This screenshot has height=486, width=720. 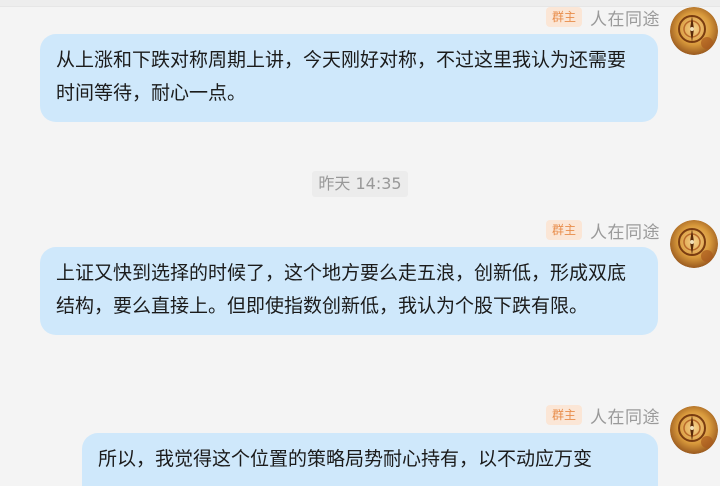 I want to click on message-bubble: 所以，我觉得这个位置的策略局势耐心持有，以不动应万变, so click(x=370, y=459).